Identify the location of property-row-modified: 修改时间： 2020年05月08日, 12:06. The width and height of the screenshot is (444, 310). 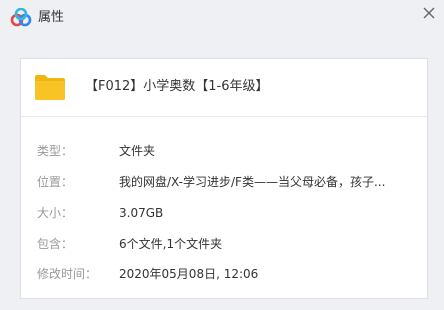
(224, 274).